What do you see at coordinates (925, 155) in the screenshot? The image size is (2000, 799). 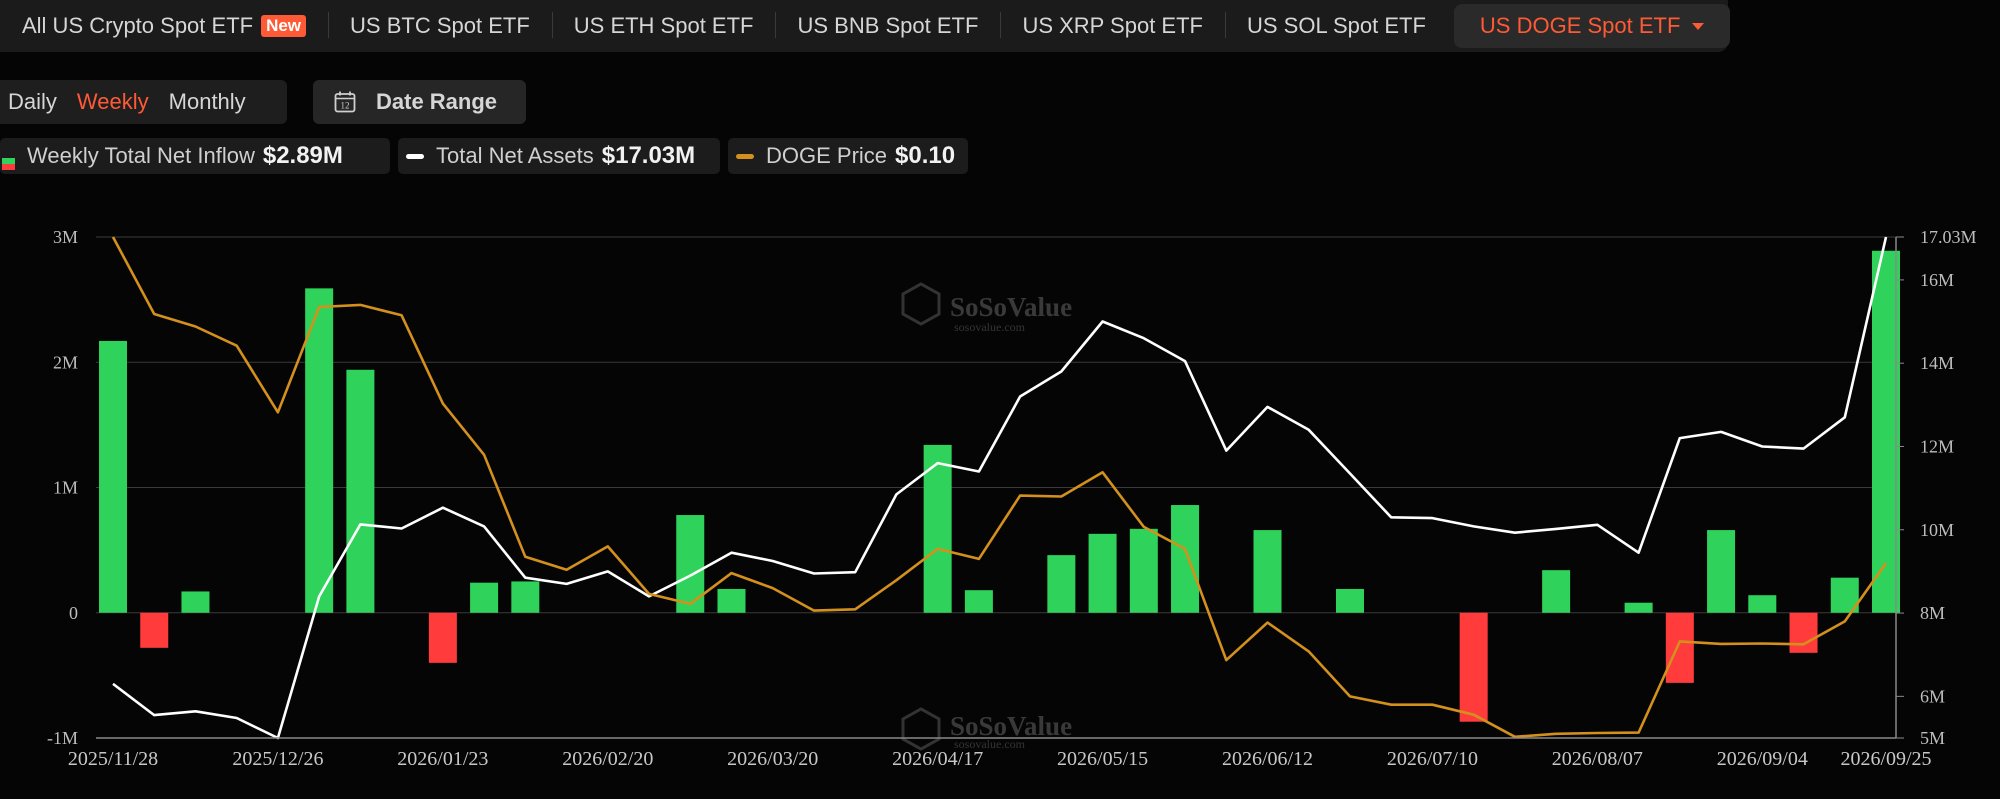 I see `legend-price-value: $0.10` at bounding box center [925, 155].